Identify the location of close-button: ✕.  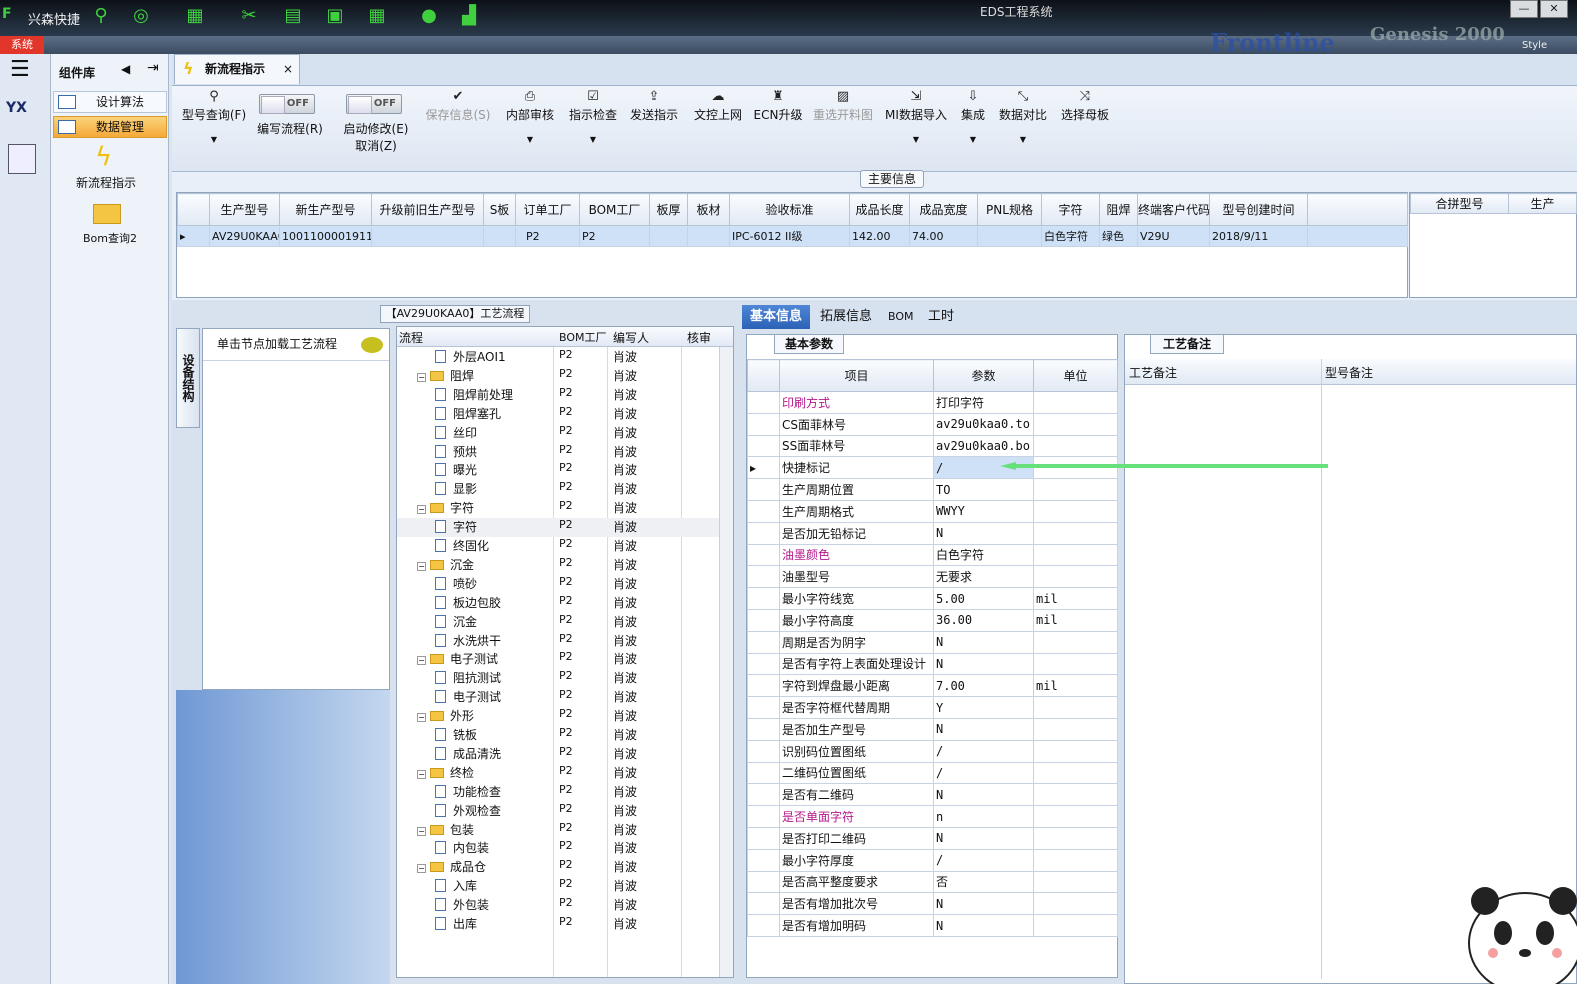
(1554, 9).